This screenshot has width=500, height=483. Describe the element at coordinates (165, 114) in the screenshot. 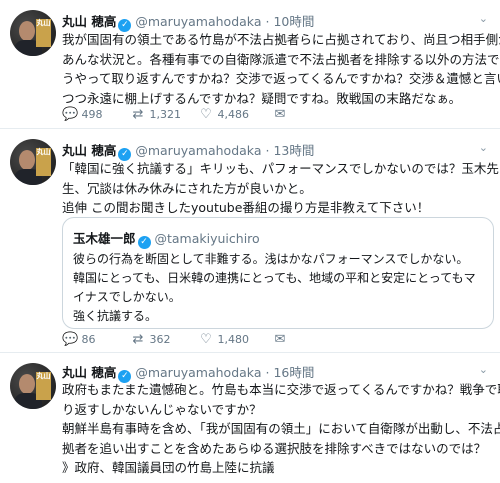

I see `retweet-count: 1,321` at that location.